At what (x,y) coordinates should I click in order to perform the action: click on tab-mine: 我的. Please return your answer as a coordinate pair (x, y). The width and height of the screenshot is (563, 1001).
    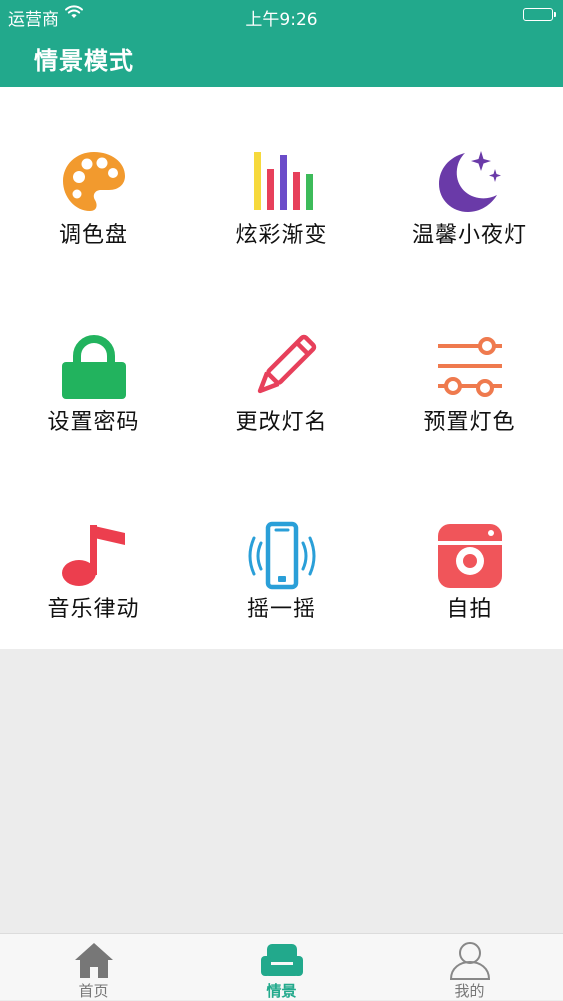
    Looking at the image, I should click on (469, 967).